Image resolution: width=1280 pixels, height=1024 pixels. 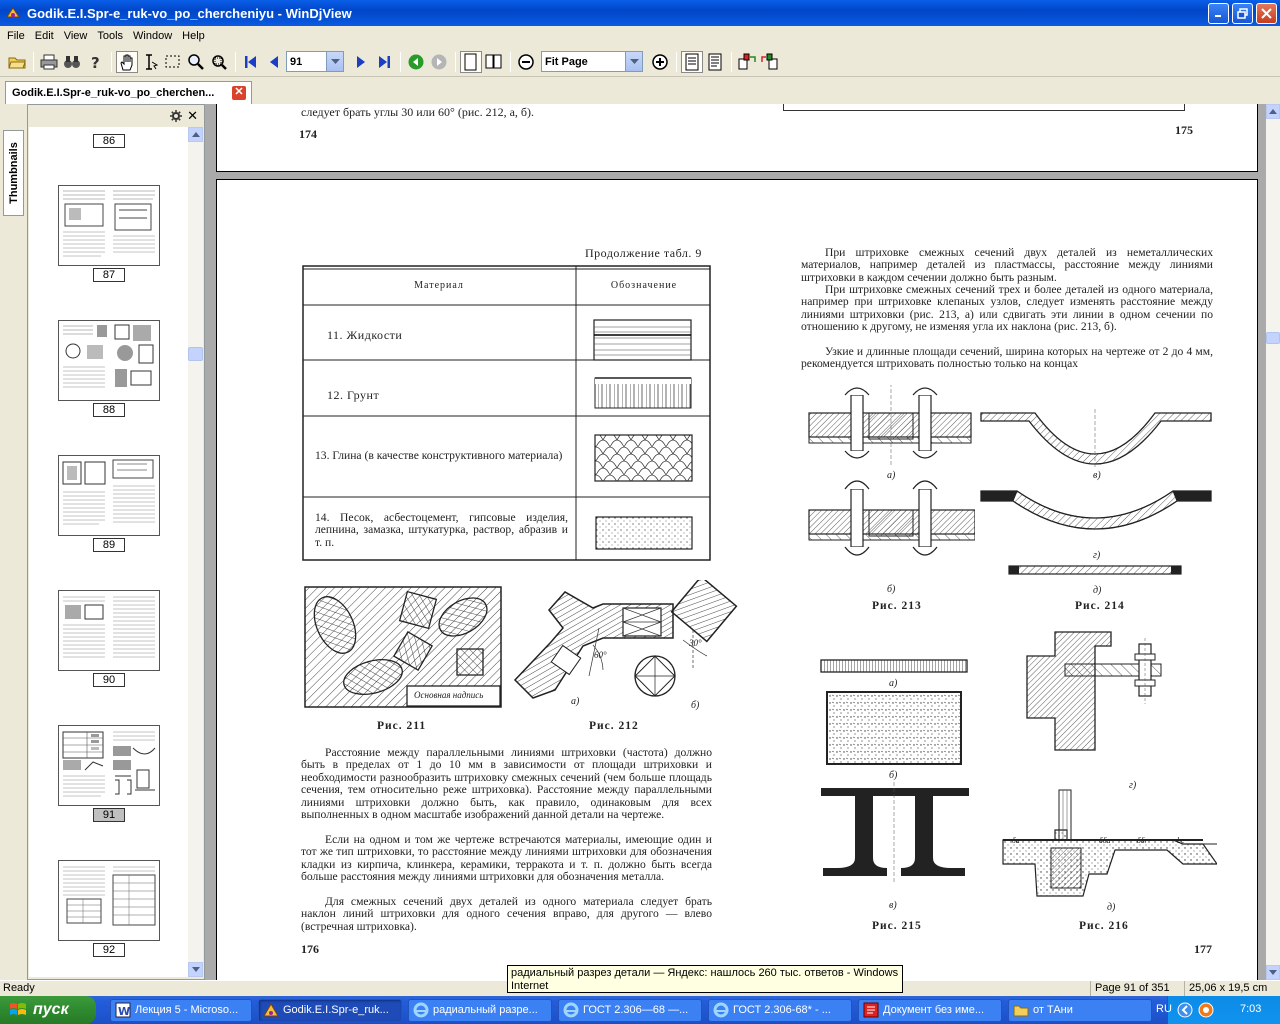 What do you see at coordinates (239, 93) in the screenshot?
I see `close-tab-button: ✕` at bounding box center [239, 93].